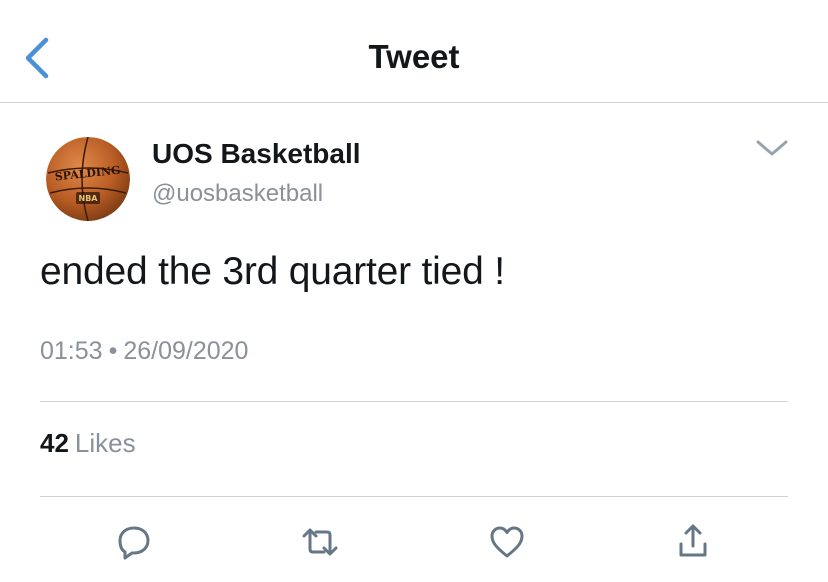 The height and width of the screenshot is (582, 828). I want to click on author-handle: @uosbasketball, so click(237, 194).